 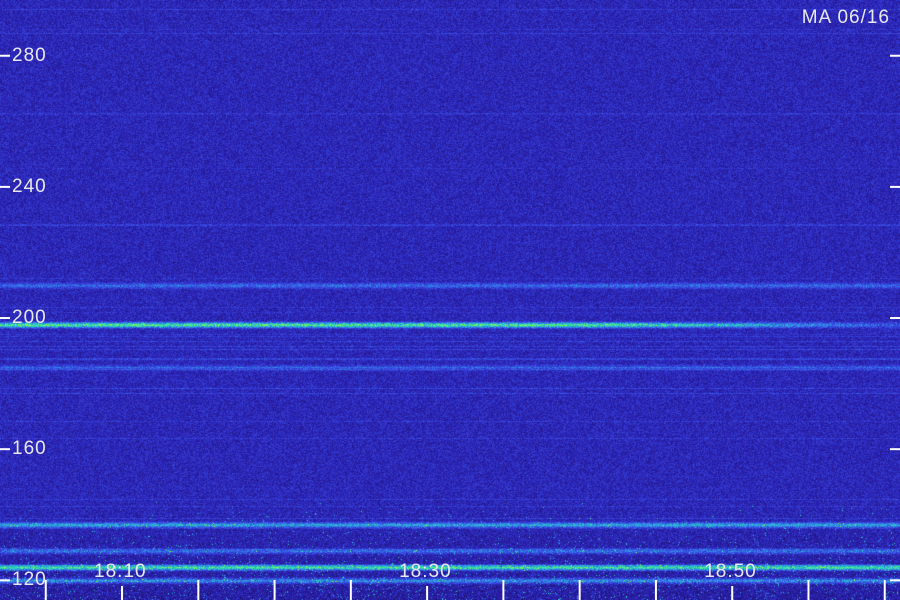 I want to click on x-tick-label: 18:30, so click(x=425, y=571).